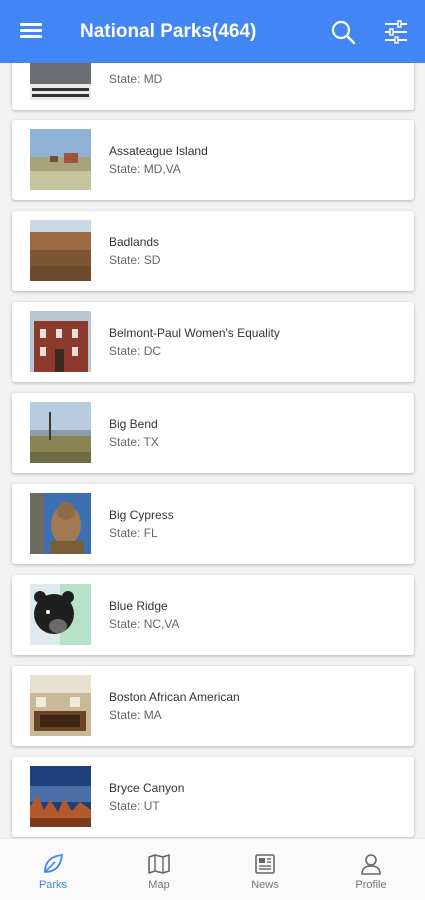 Image resolution: width=425 pixels, height=900 pixels. Describe the element at coordinates (159, 864) in the screenshot. I see `map-icon` at that location.